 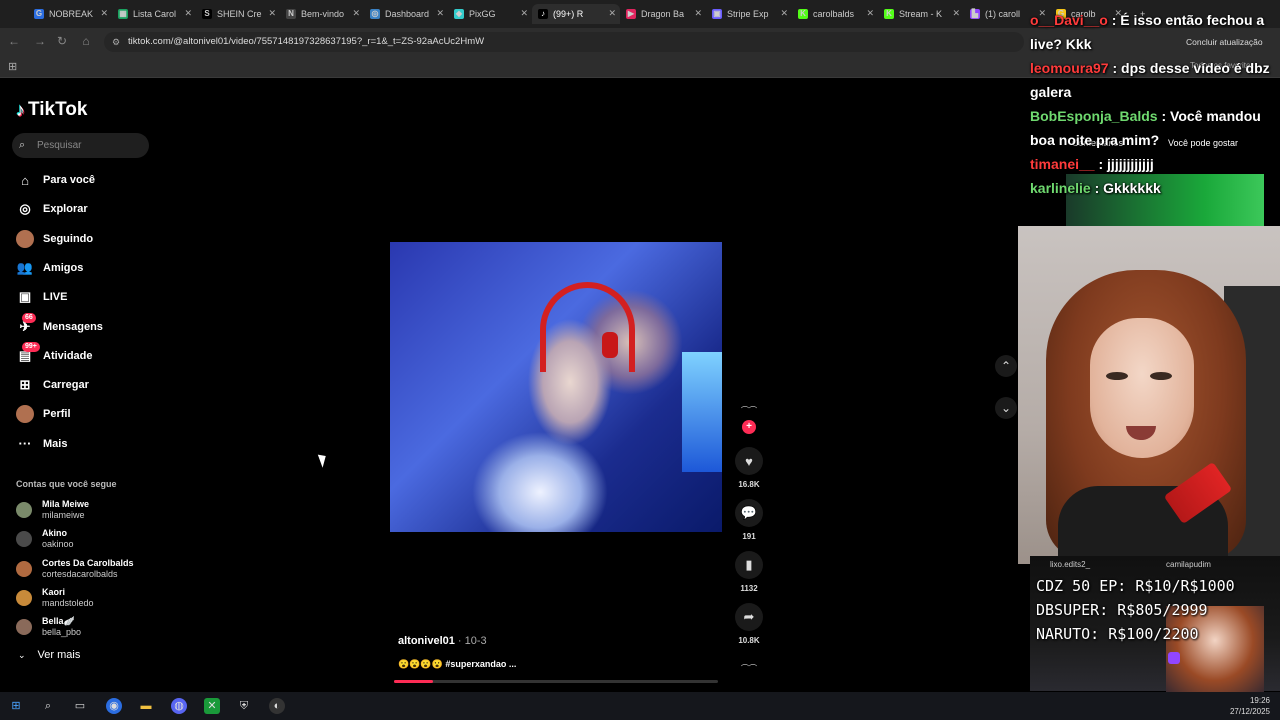 I want to click on file-explorer-icon: ▬, so click(x=146, y=706).